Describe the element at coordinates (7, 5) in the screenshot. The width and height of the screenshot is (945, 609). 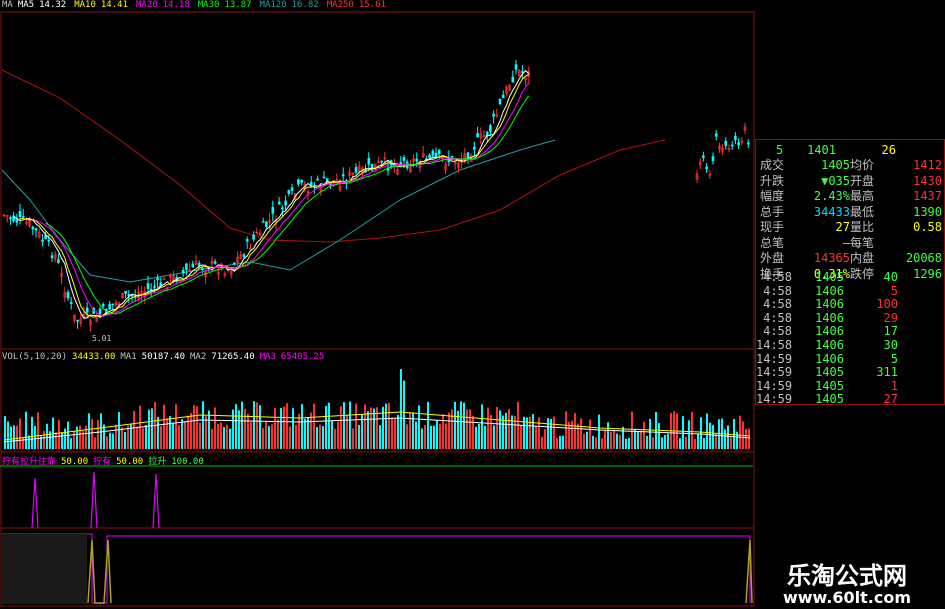
I see `ma-label-0: MA` at that location.